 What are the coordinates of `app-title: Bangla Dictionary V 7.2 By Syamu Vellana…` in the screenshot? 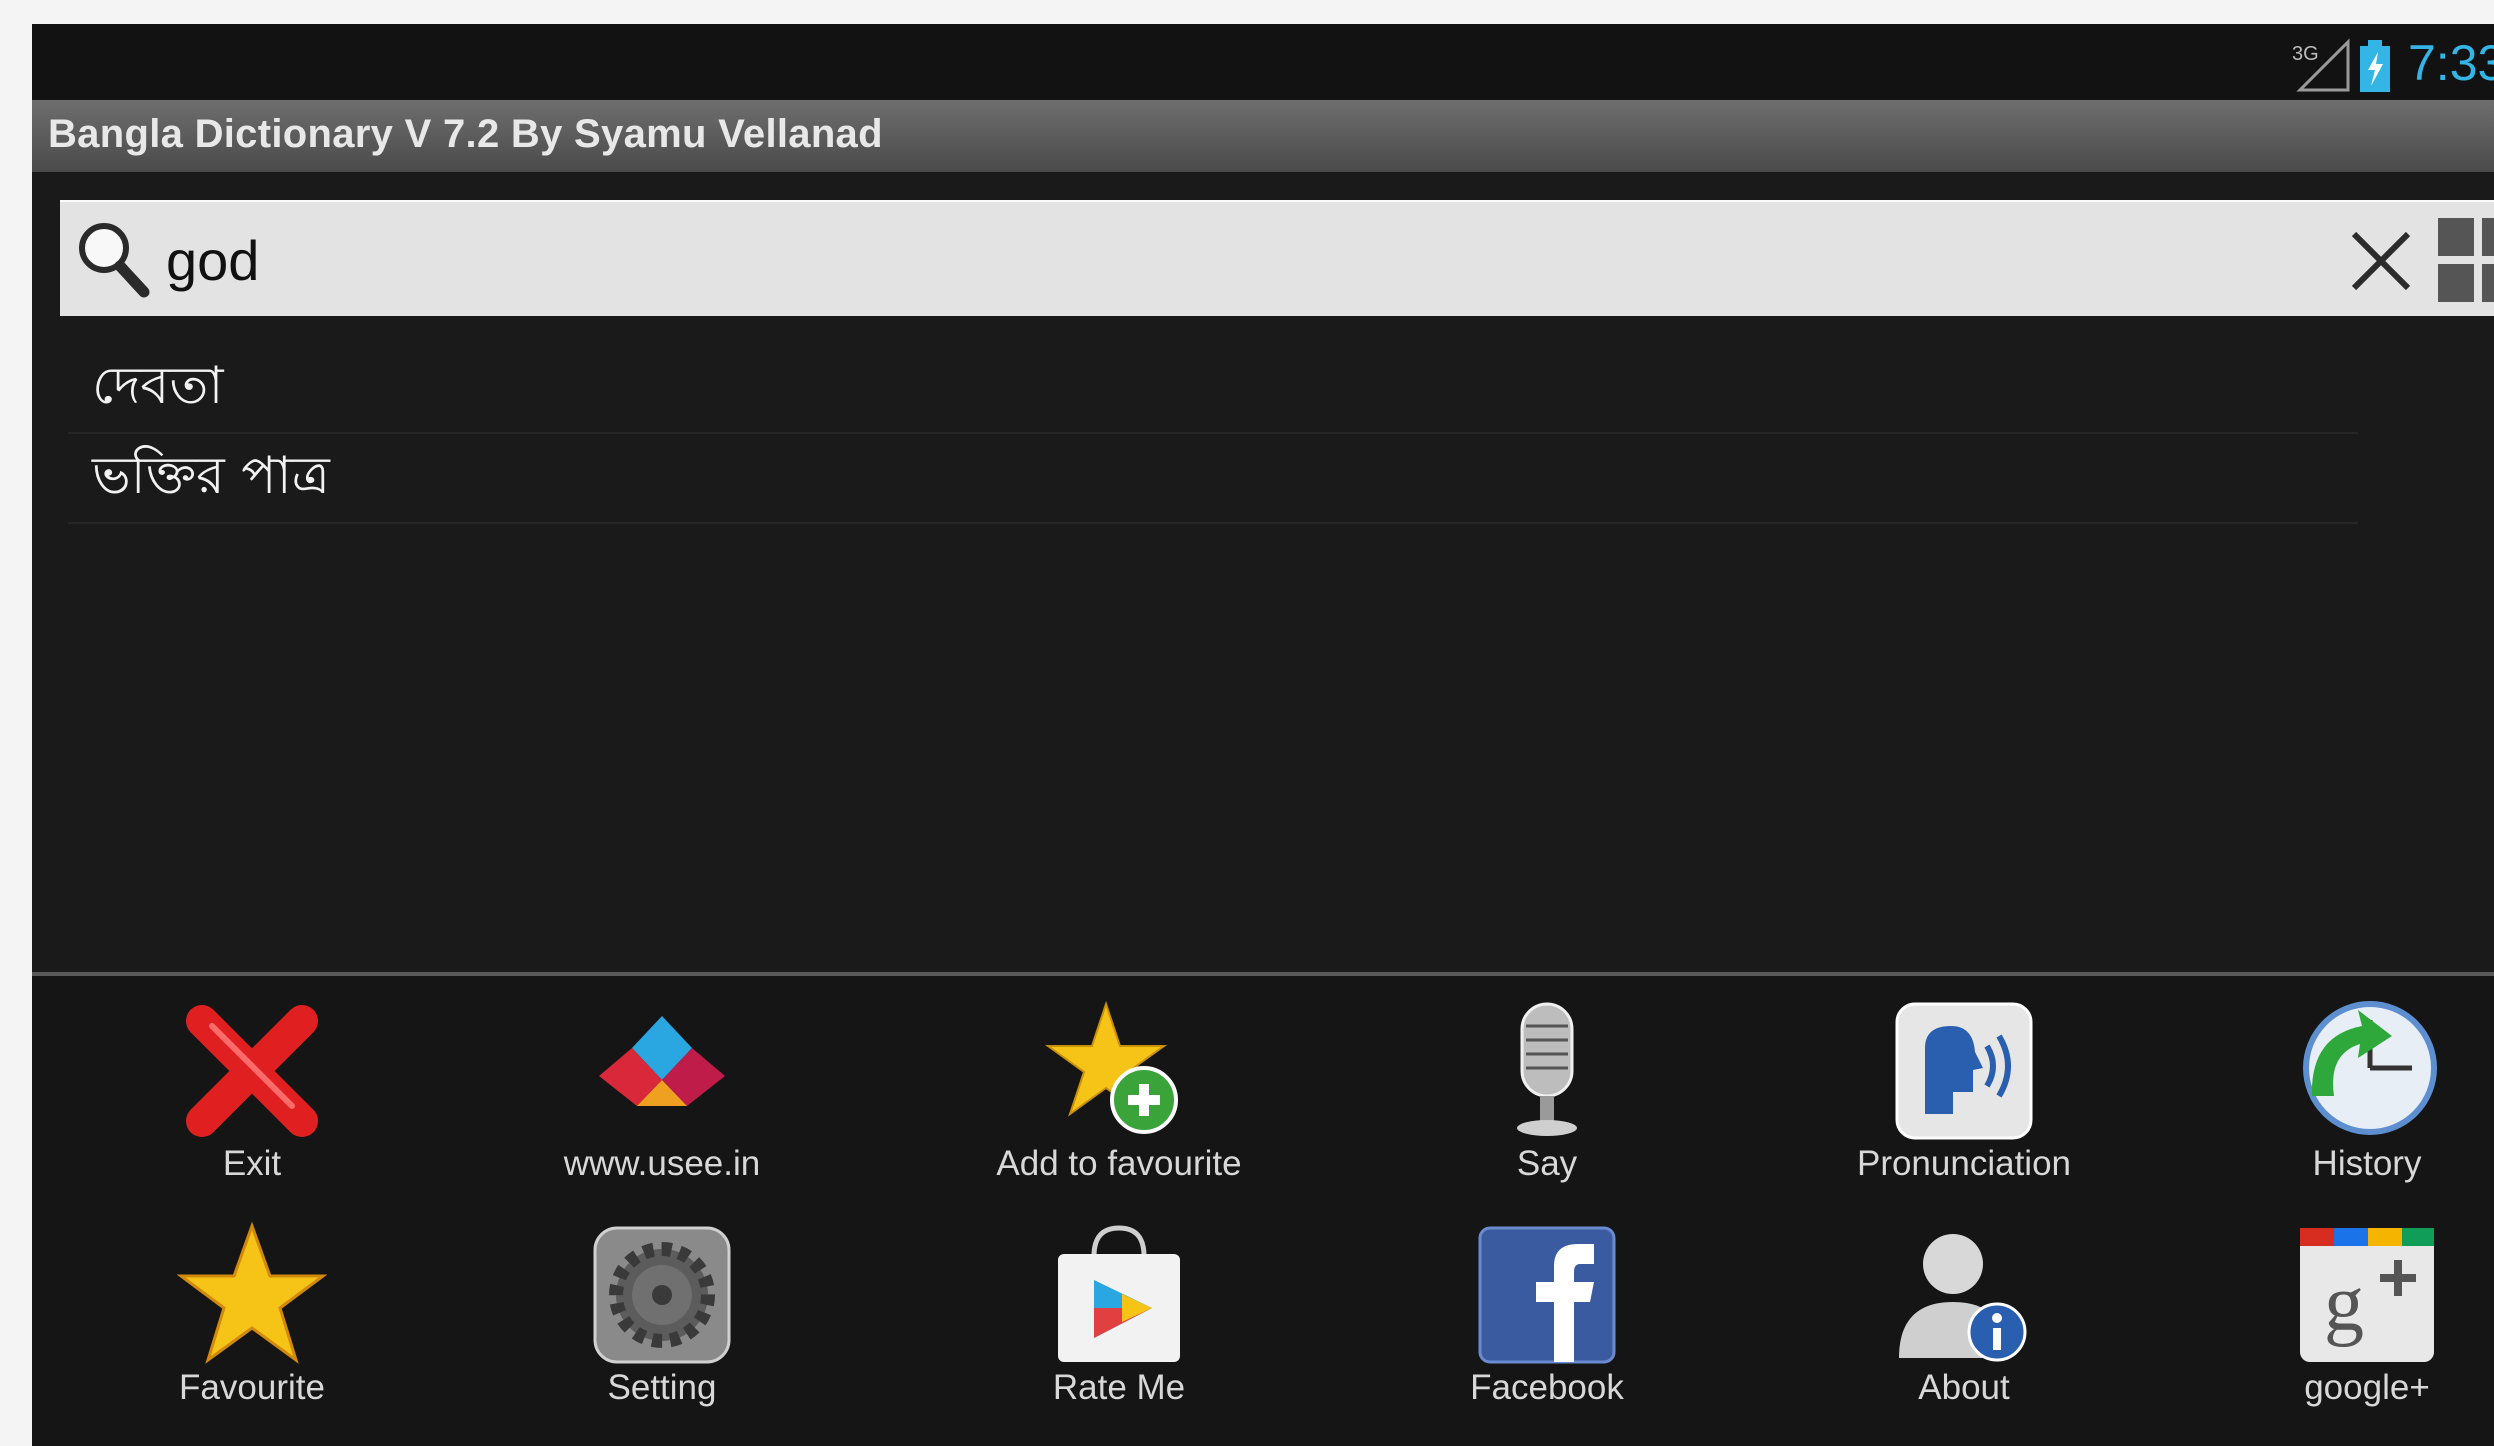 It's located at (465, 134).